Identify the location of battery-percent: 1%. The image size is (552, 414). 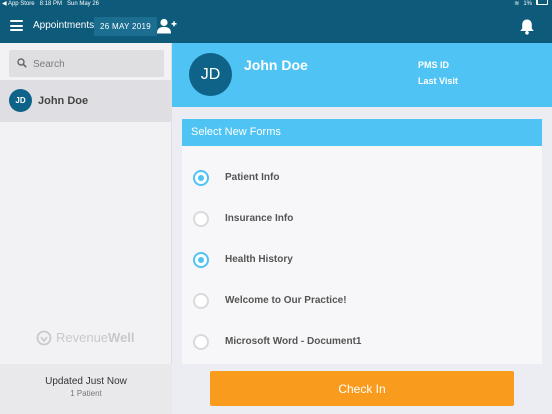
(527, 4).